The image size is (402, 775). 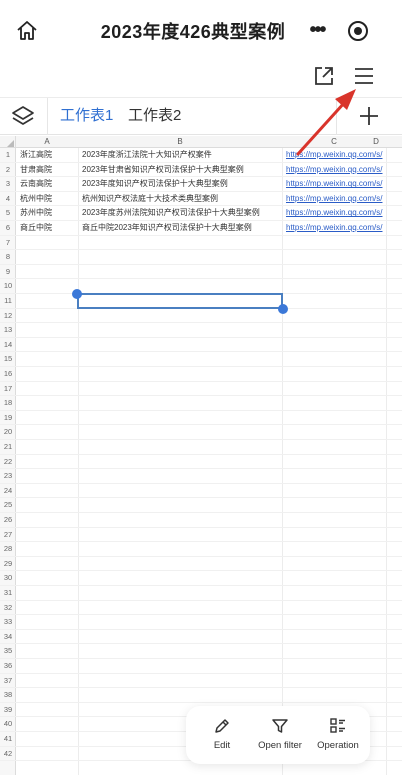 What do you see at coordinates (8, 491) in the screenshot?
I see `row-number: 24` at bounding box center [8, 491].